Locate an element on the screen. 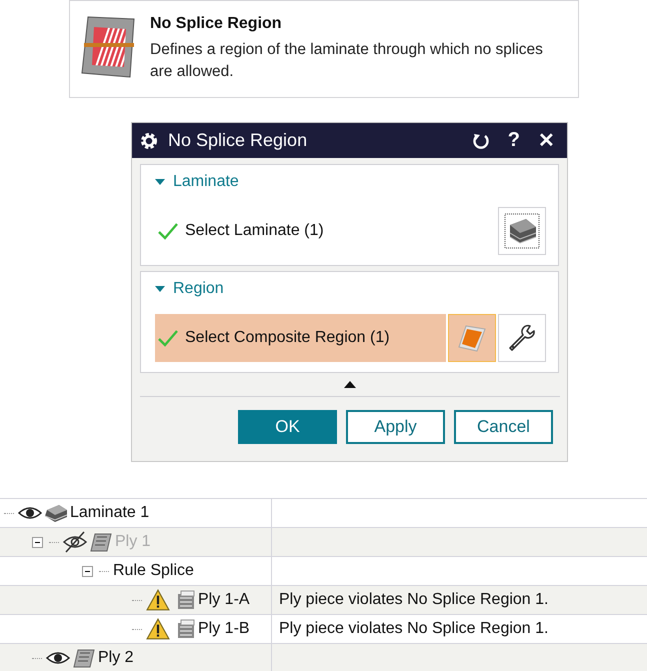 Image resolution: width=647 pixels, height=671 pixels. reset-icon is located at coordinates (481, 141).